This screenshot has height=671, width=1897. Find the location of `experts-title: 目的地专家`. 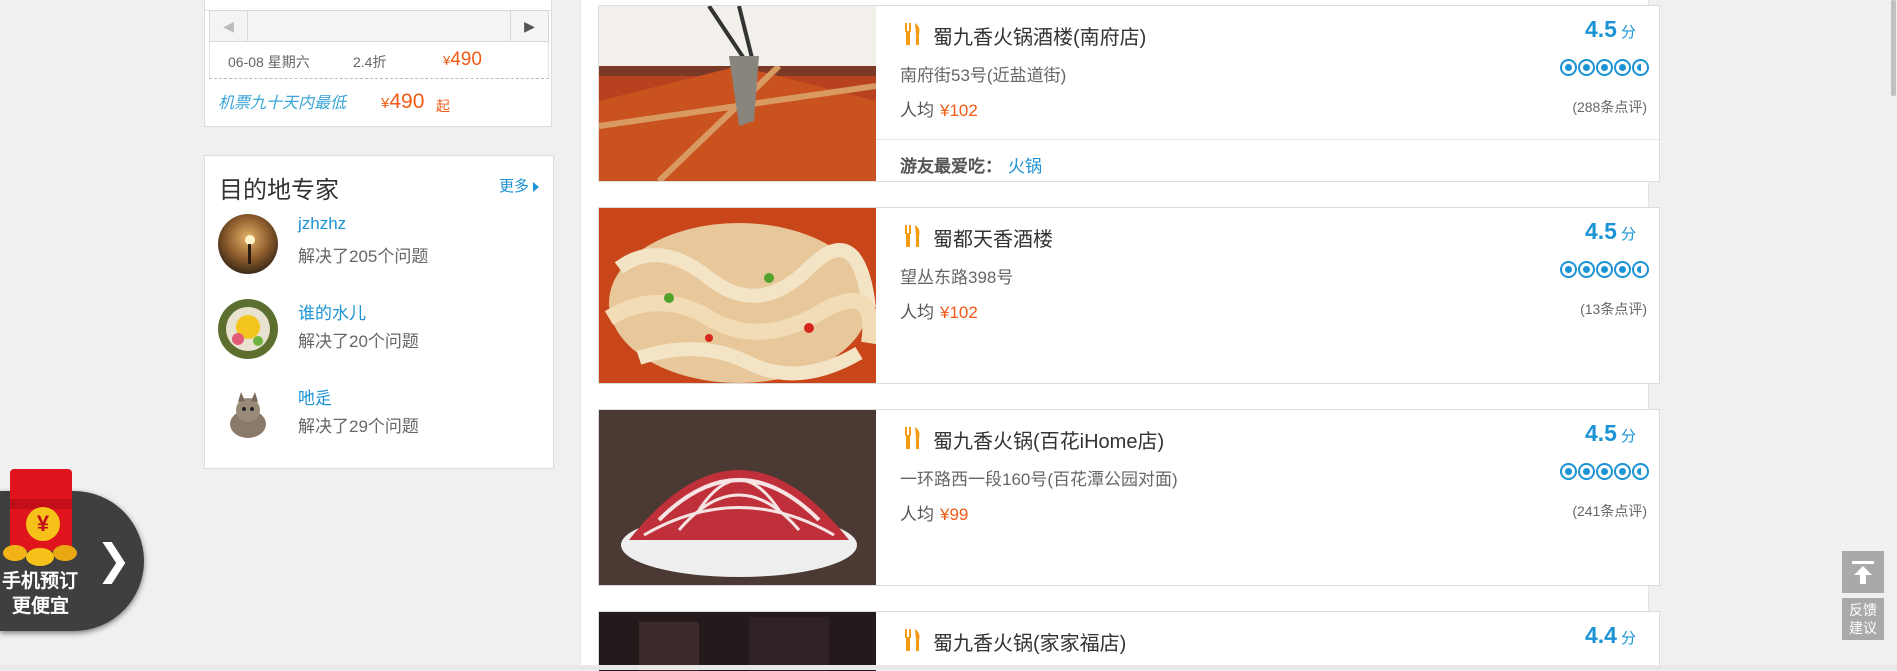

experts-title: 目的地专家 is located at coordinates (279, 190).